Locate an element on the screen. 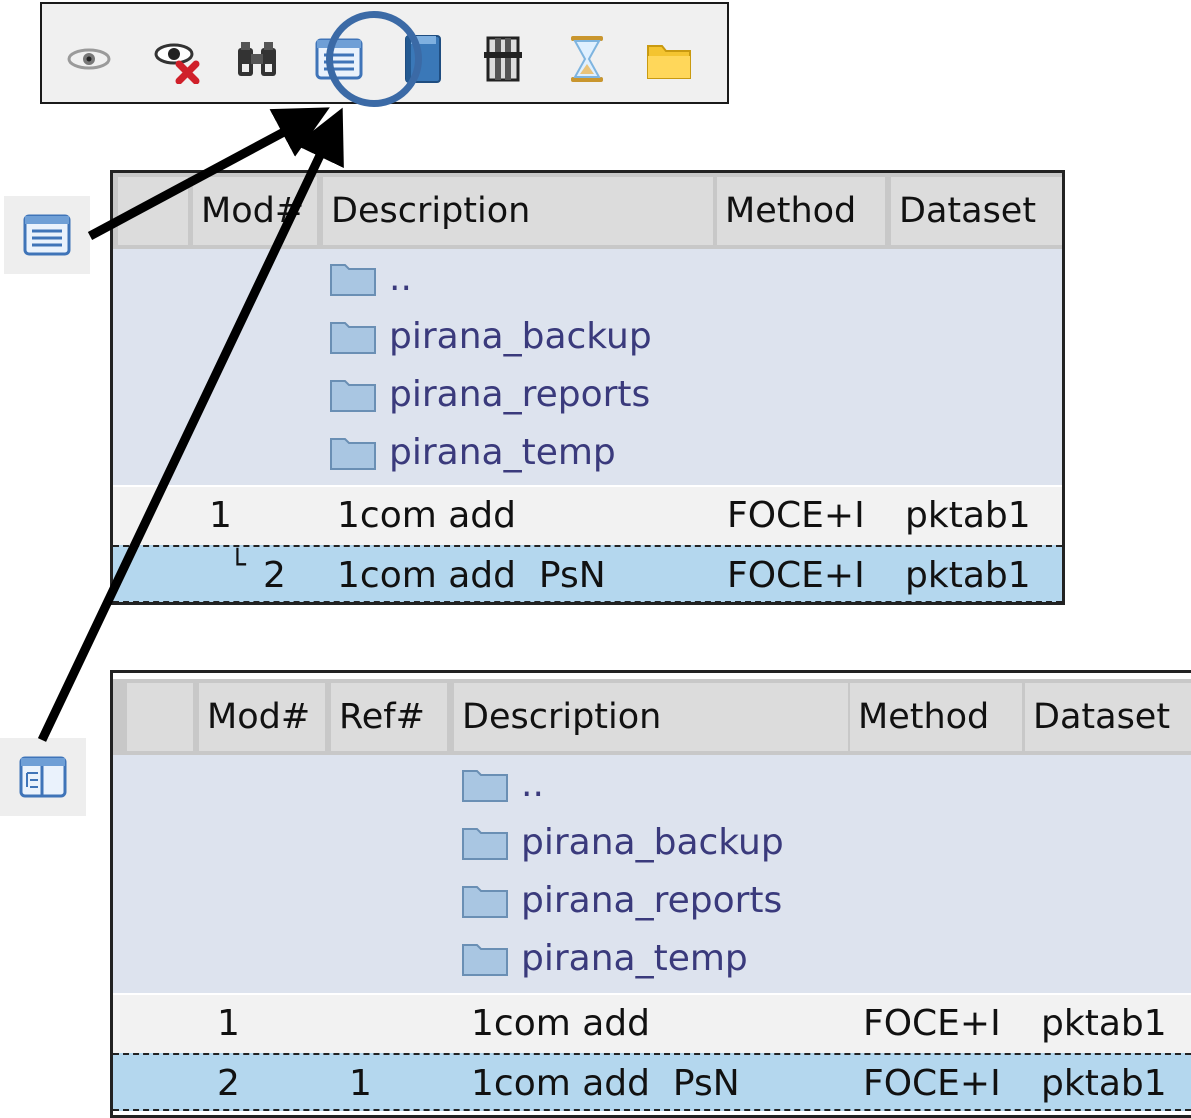 The height and width of the screenshot is (1118, 1191). hide-eye-icon is located at coordinates (177, 59).